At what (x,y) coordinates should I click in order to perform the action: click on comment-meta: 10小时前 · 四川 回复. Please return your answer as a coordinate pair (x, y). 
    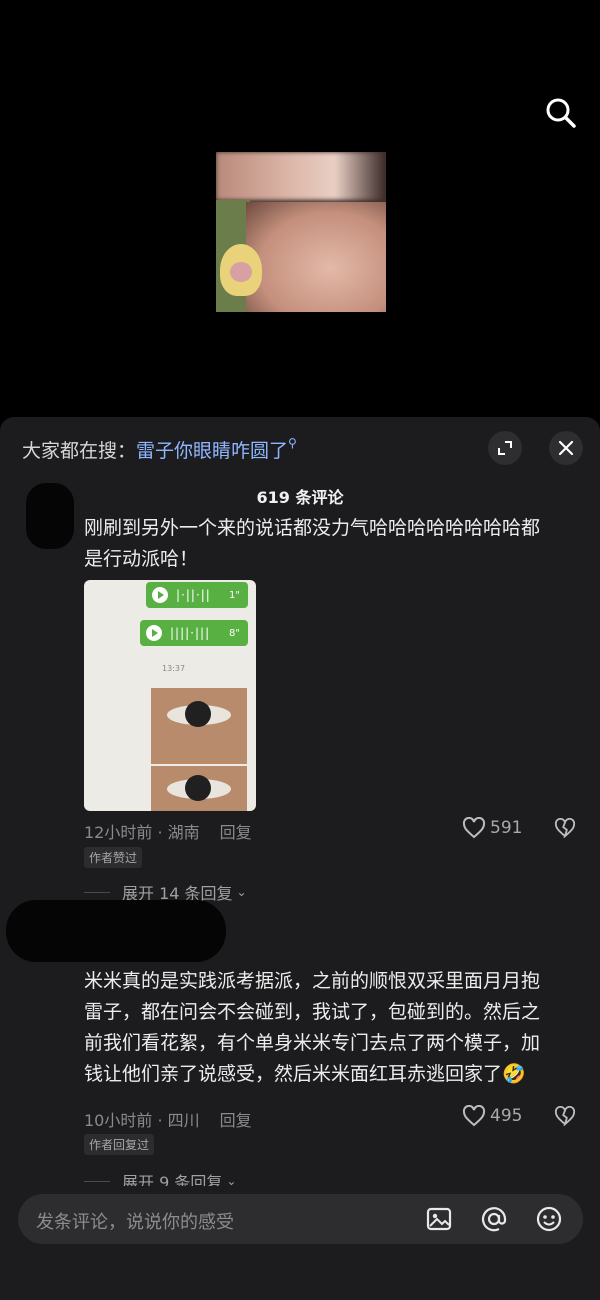
    Looking at the image, I should click on (168, 1119).